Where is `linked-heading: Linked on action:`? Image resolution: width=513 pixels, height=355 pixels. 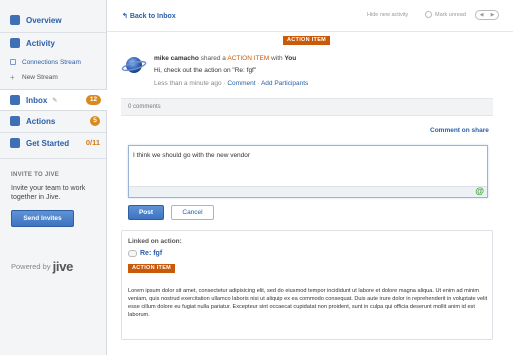
linked-heading: Linked on action: is located at coordinates (155, 241).